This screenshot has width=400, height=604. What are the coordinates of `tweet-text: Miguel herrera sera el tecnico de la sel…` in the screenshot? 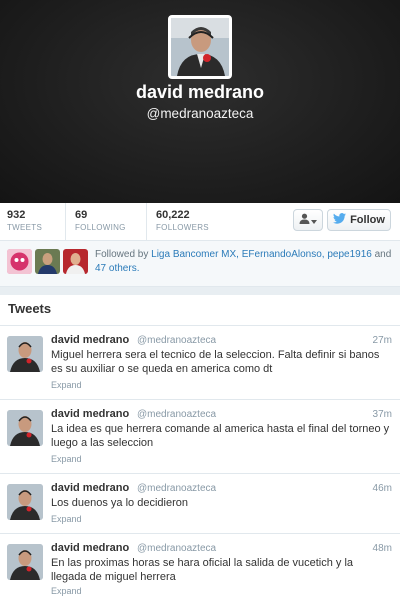 It's located at (215, 362).